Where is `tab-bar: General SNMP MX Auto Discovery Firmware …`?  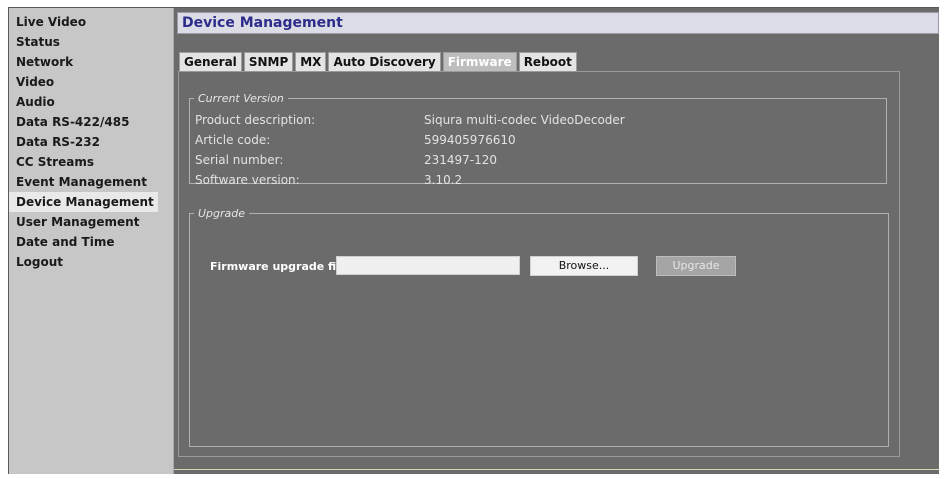
tab-bar: General SNMP MX Auto Discovery Firmware … is located at coordinates (379, 62).